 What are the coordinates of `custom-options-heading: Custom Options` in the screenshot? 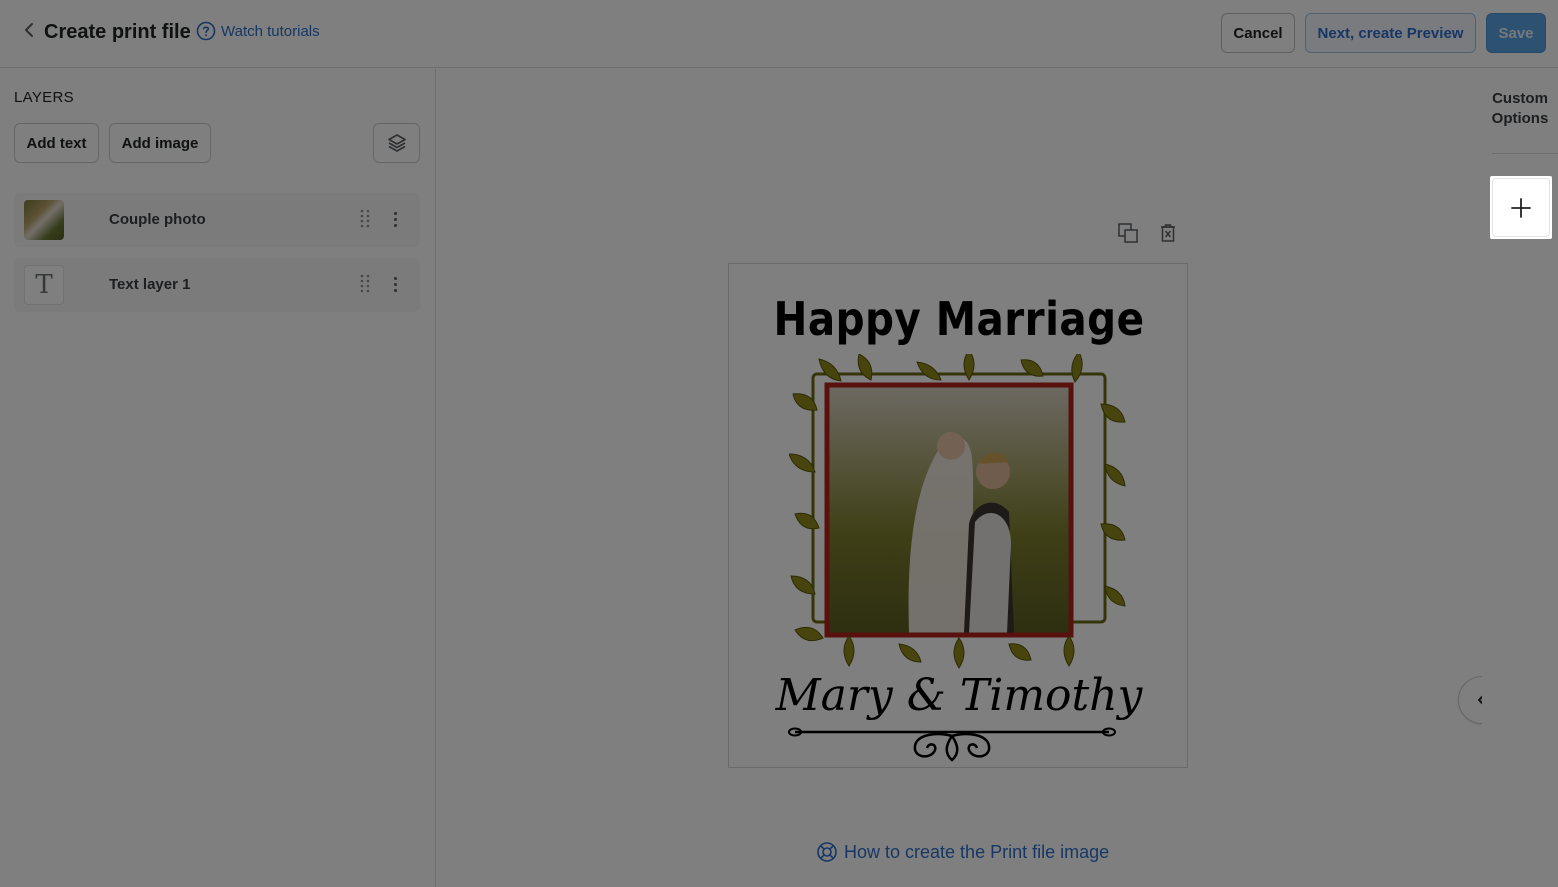 It's located at (1520, 109).